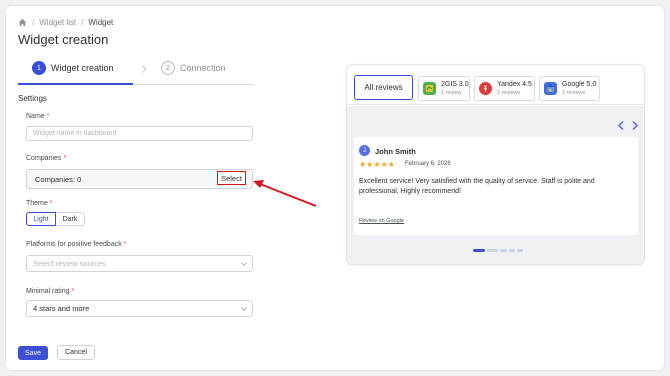 Image resolution: width=670 pixels, height=376 pixels. I want to click on yandex-icon, so click(485, 88).